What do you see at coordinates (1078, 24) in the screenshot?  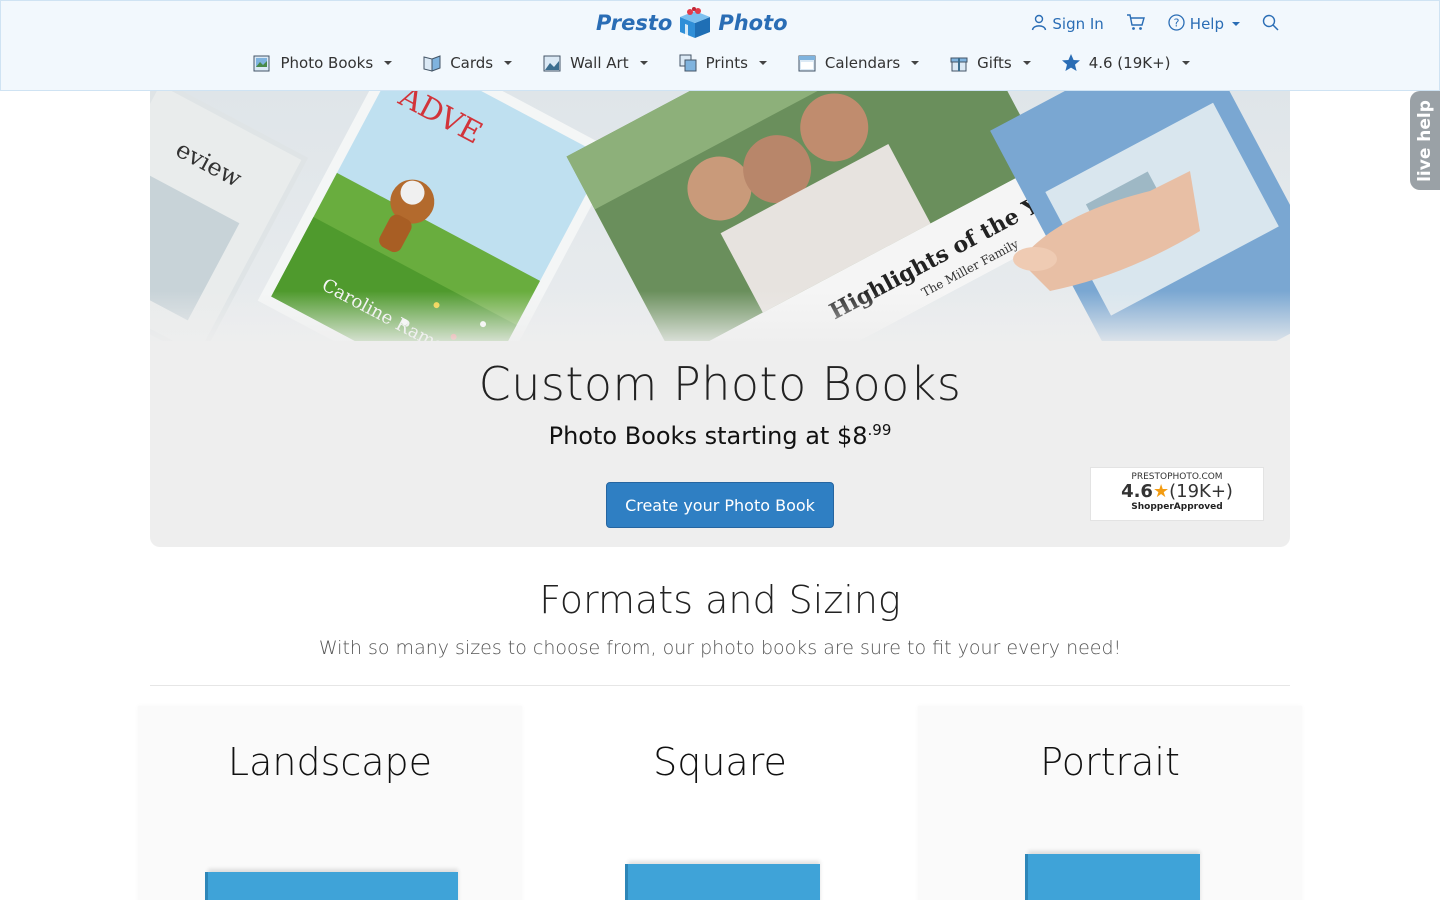 I see `sign-in-label: Sign In` at bounding box center [1078, 24].